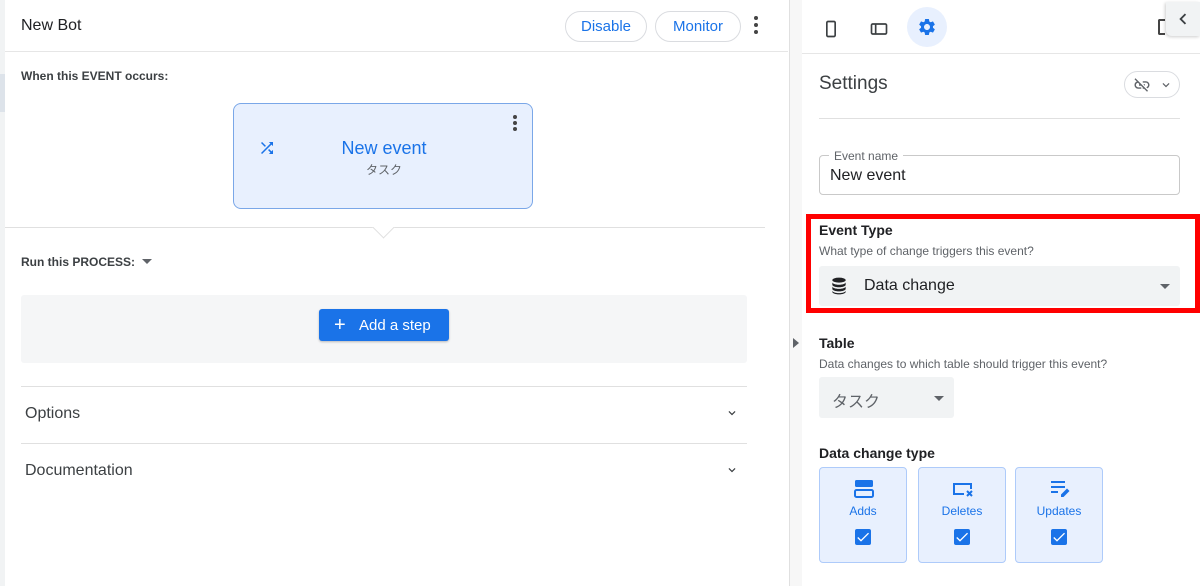 The height and width of the screenshot is (586, 1200). I want to click on more-vert-icon, so click(756, 26).